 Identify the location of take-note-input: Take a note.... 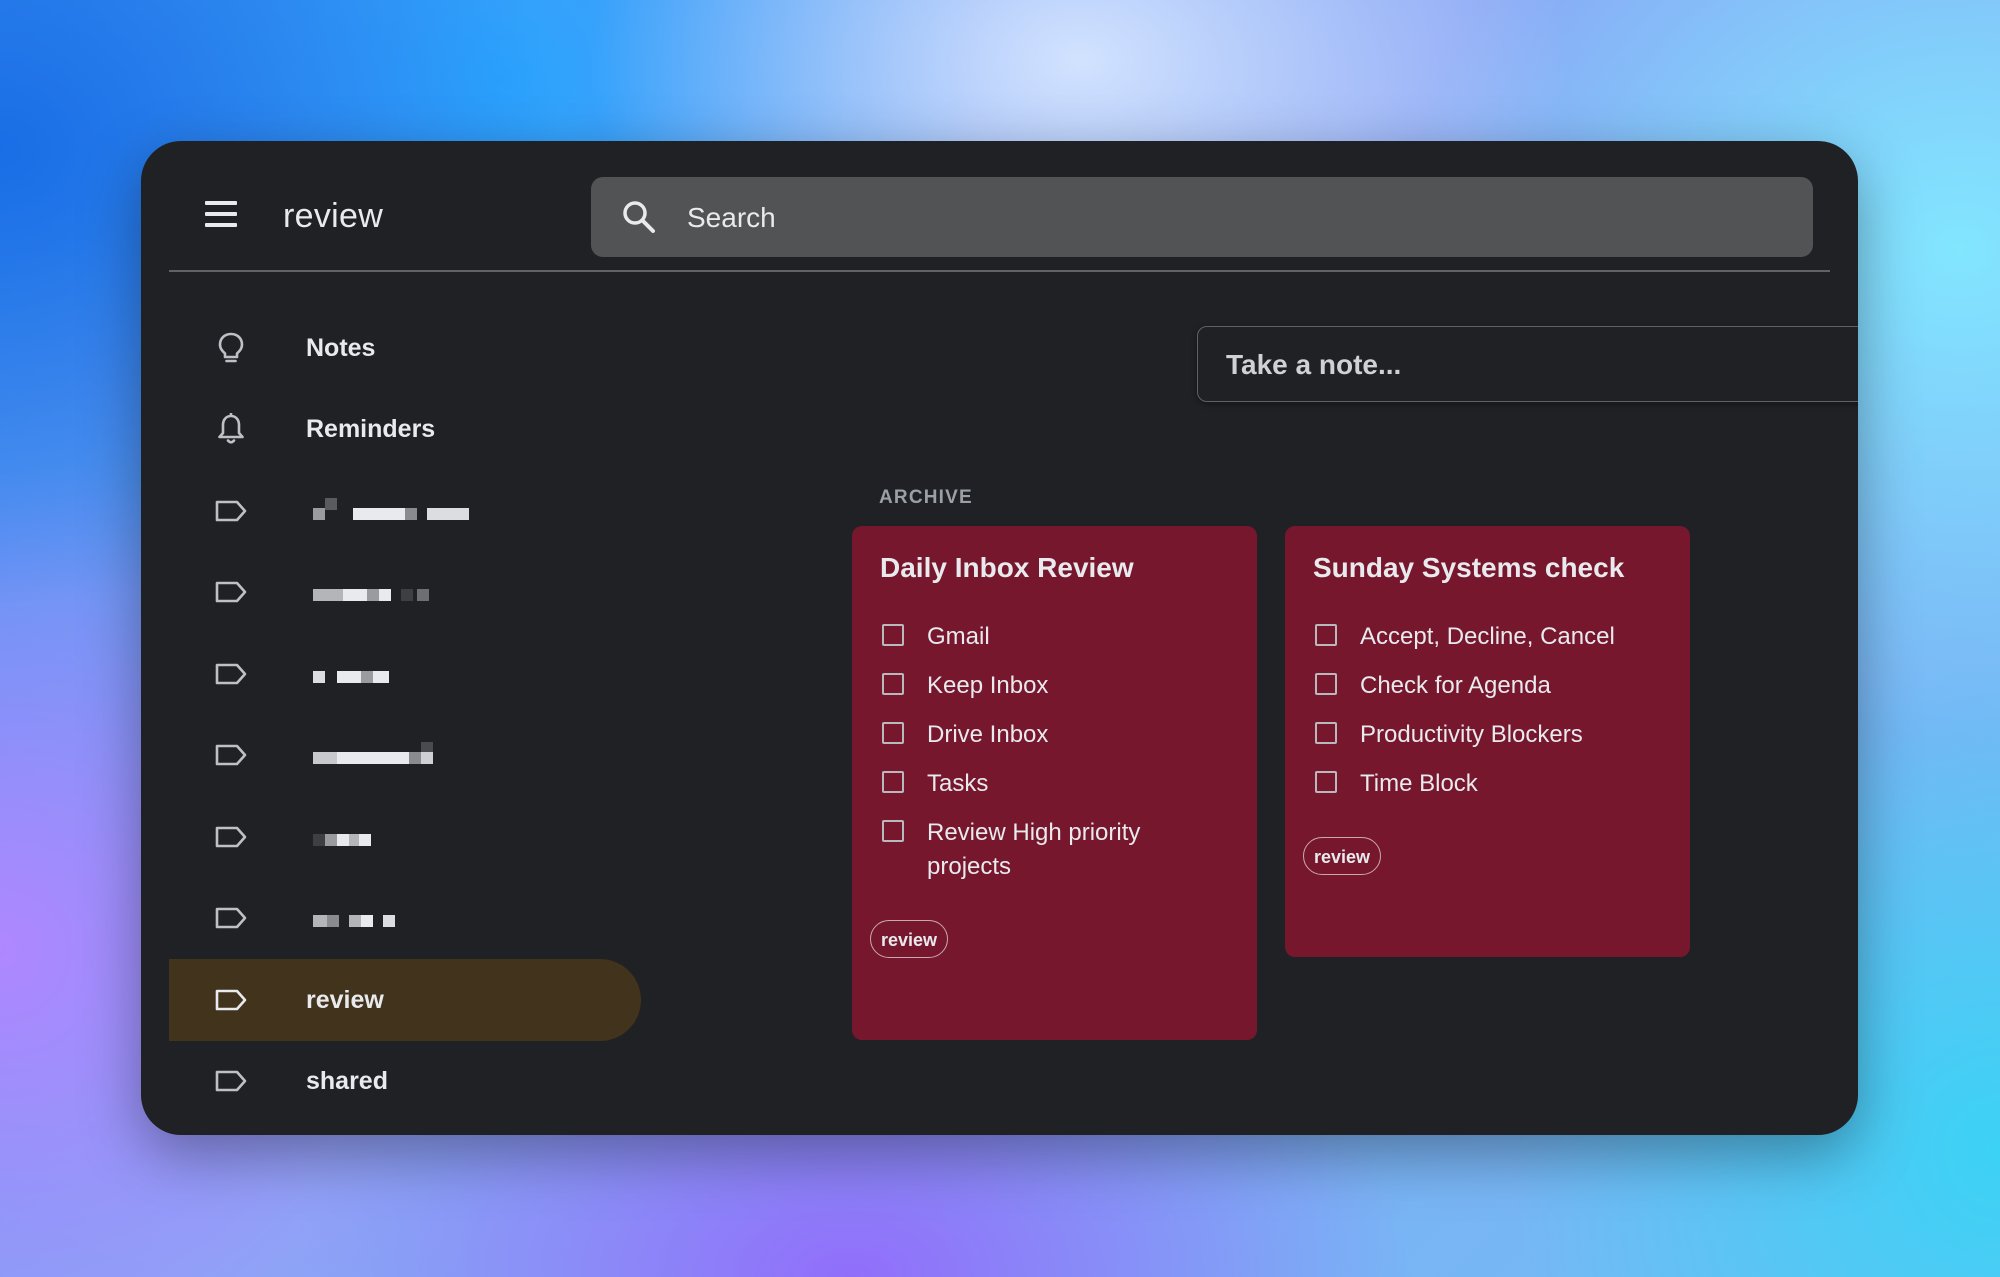
(1527, 364).